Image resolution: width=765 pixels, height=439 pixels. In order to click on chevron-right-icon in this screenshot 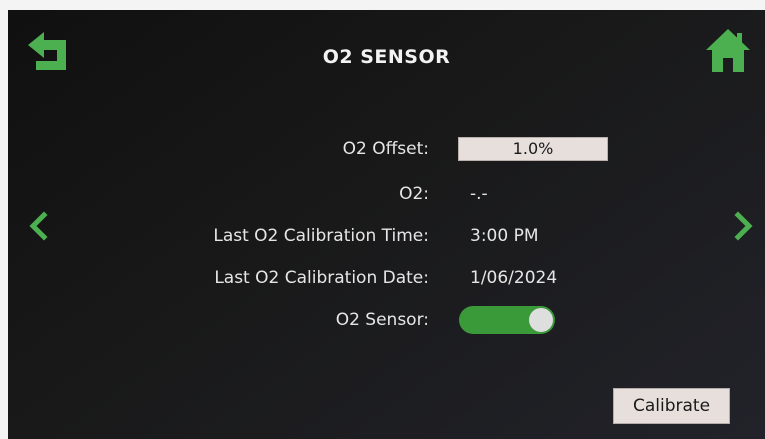, I will do `click(743, 226)`.